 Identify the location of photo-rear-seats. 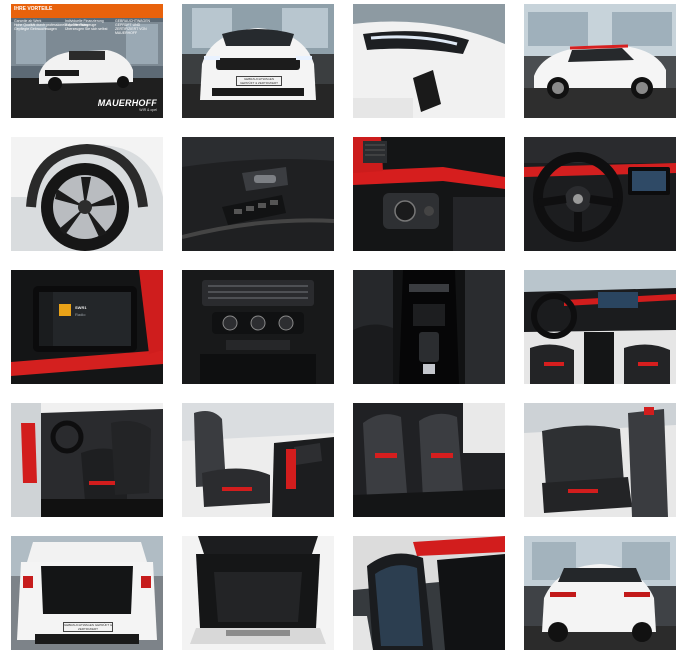
(600, 460).